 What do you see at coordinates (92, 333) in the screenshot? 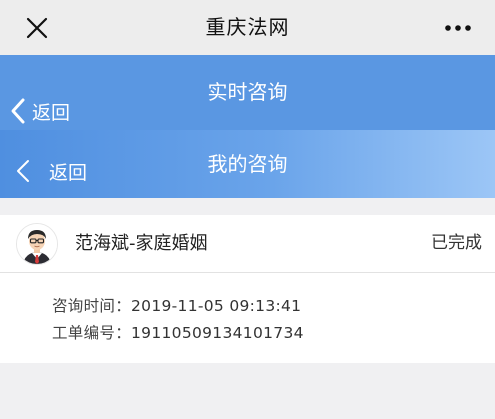
I see `order-number-label: 工单编号：` at bounding box center [92, 333].